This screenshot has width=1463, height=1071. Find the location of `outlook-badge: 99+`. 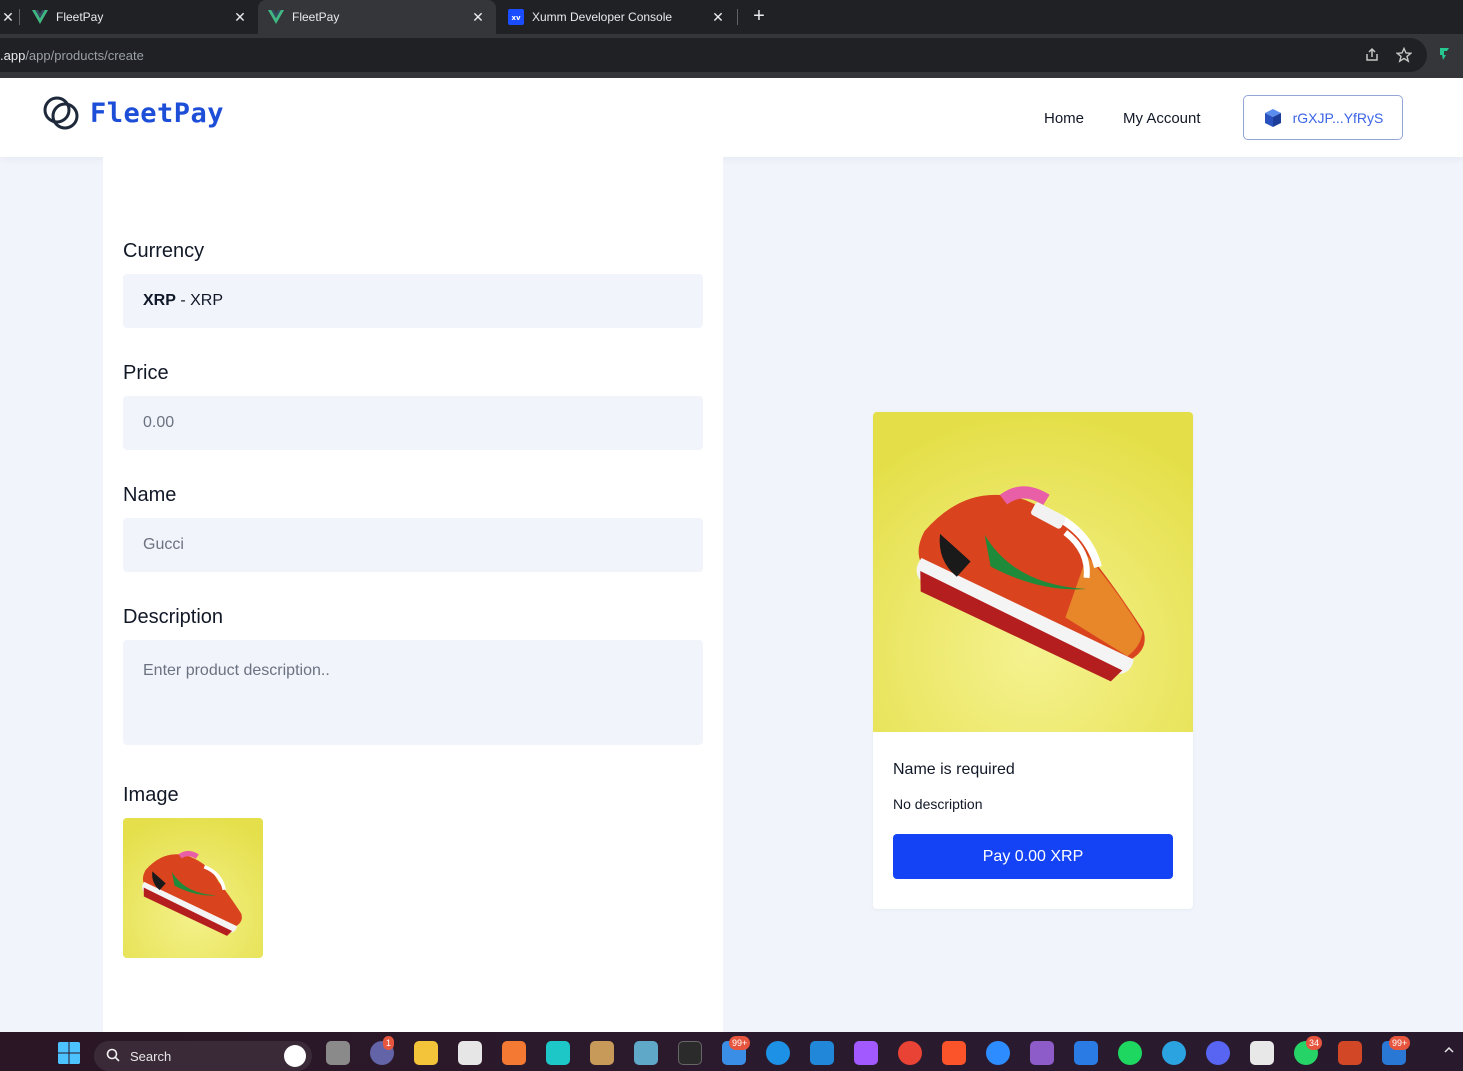

outlook-badge: 99+ is located at coordinates (1400, 1043).